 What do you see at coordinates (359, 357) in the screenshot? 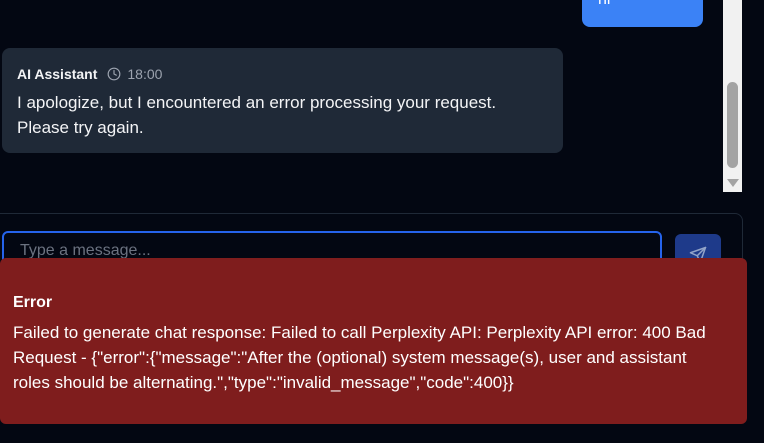
I see `error-message: Failed to generate chat response` at bounding box center [359, 357].